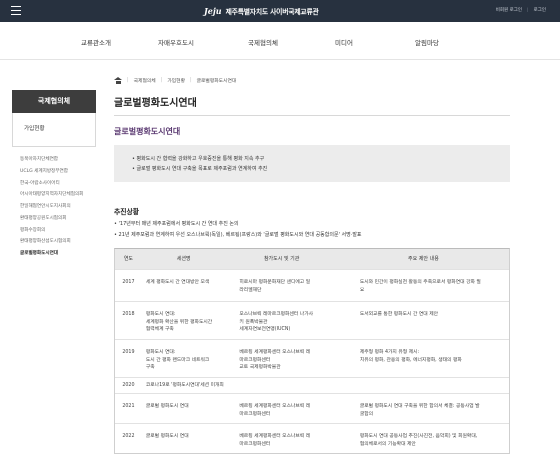 Image resolution: width=560 pixels, height=463 pixels. Describe the element at coordinates (540, 10) in the screenshot. I see `login-link: 로그인` at that location.